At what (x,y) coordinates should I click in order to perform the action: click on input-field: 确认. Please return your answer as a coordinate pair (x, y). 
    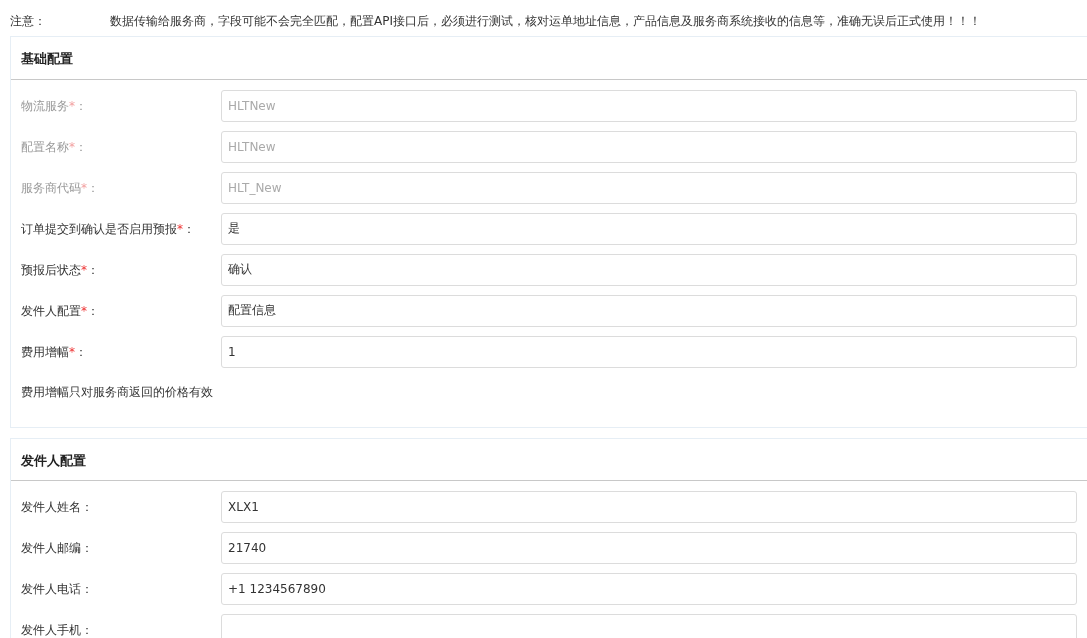
    Looking at the image, I should click on (649, 269).